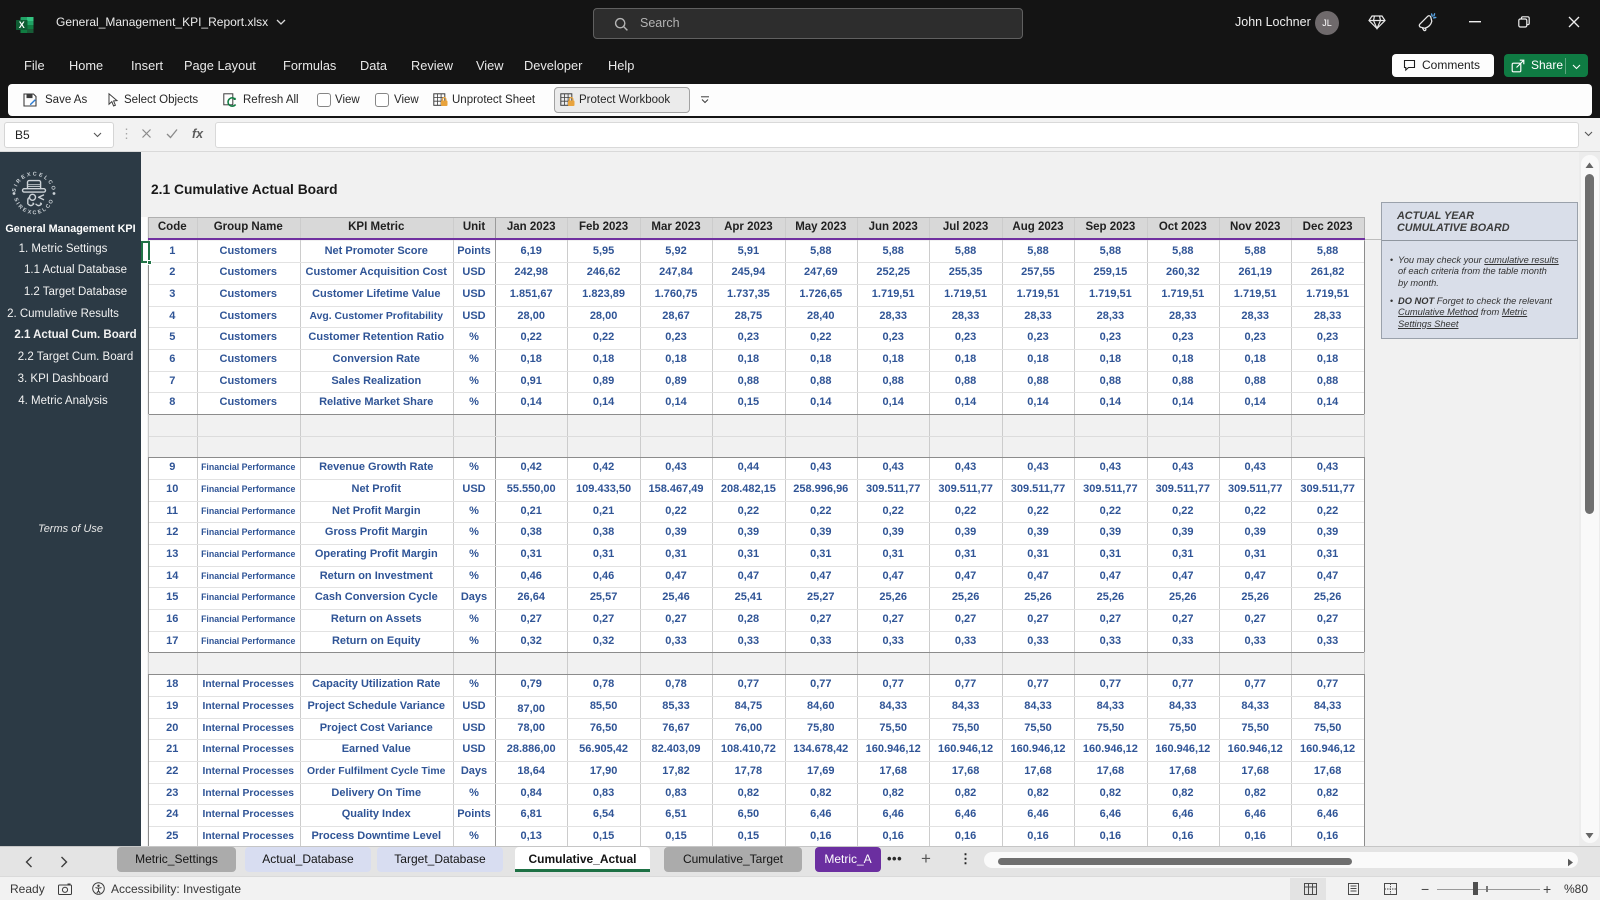 This screenshot has height=900, width=1600. Describe the element at coordinates (34, 181) in the screenshot. I see `svg-text: SIREXCELCO` at that location.